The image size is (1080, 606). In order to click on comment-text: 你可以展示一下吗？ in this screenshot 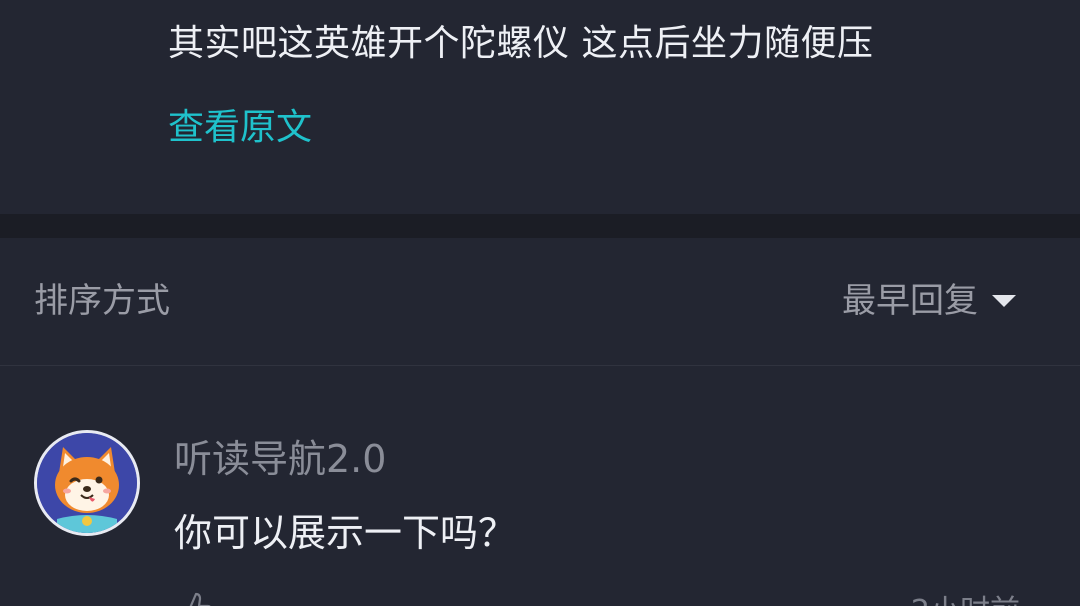, I will do `click(345, 533)`.